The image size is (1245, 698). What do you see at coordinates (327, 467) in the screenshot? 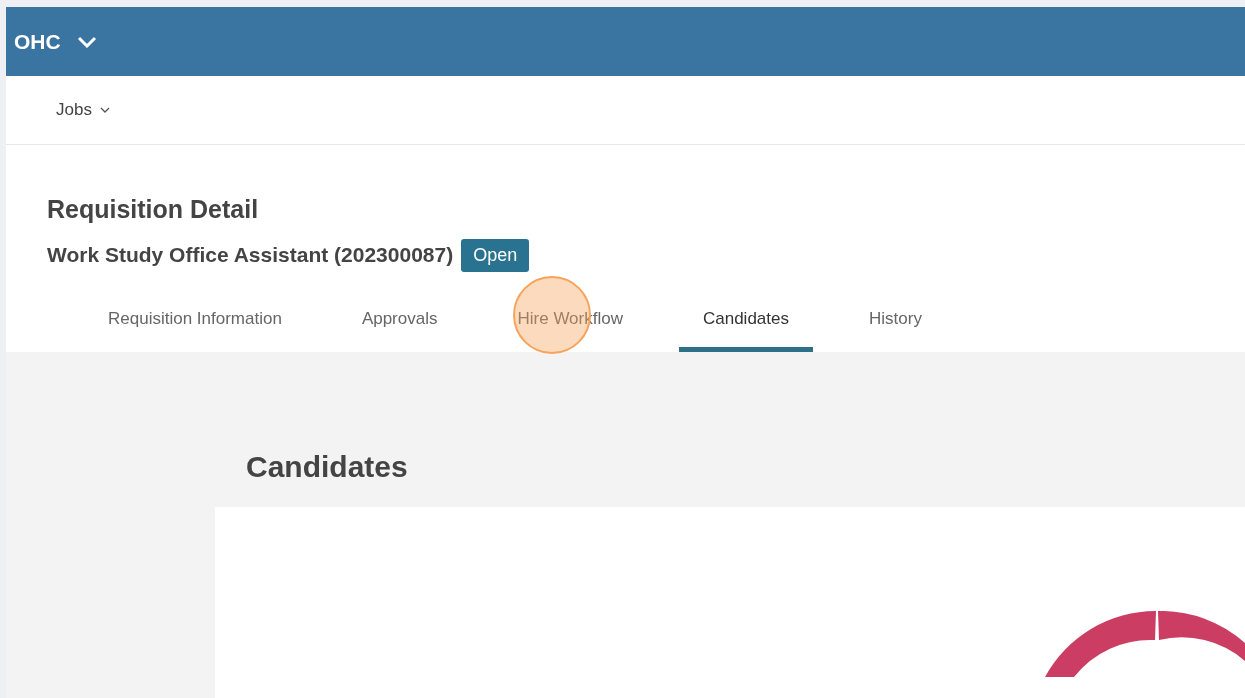
I see `section-title: Candidates` at bounding box center [327, 467].